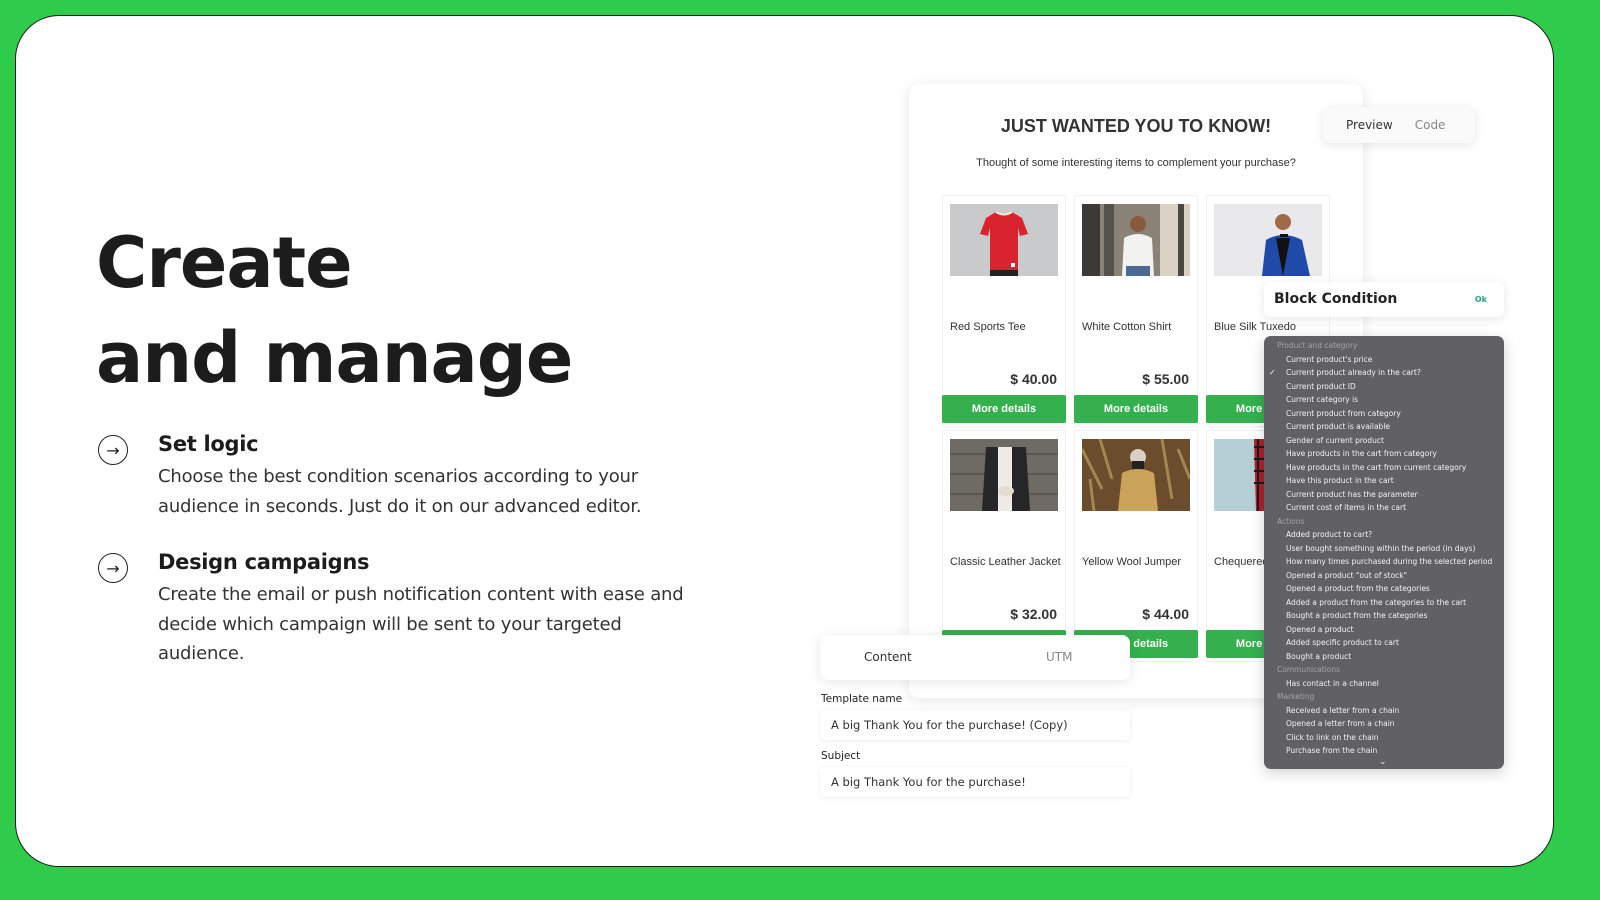 The image size is (1600, 900). Describe the element at coordinates (1165, 379) in the screenshot. I see `product-price: $ 55.00` at that location.